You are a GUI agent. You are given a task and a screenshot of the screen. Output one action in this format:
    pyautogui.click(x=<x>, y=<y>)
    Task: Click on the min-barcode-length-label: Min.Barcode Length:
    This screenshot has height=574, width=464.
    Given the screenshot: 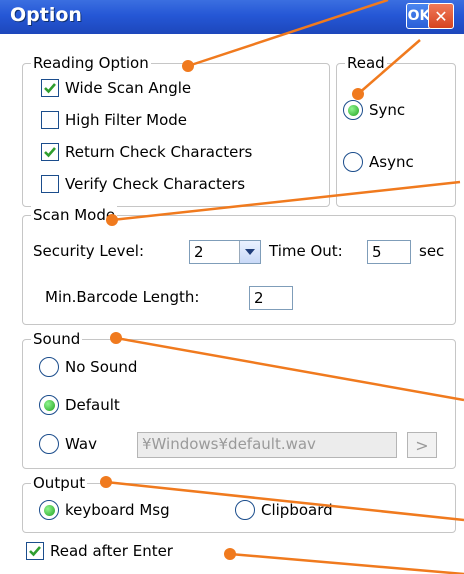 What is the action you would take?
    pyautogui.click(x=122, y=297)
    